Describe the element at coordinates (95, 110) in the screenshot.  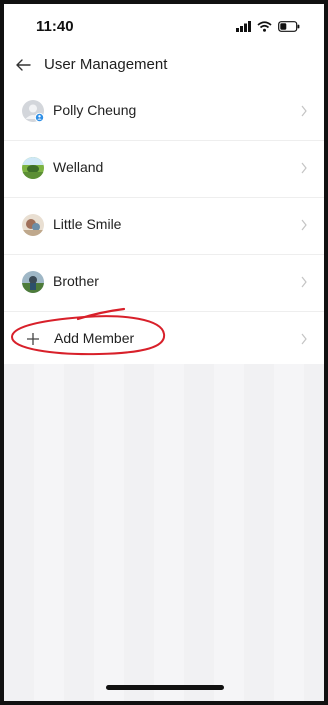
I see `member-name: Polly Cheung` at that location.